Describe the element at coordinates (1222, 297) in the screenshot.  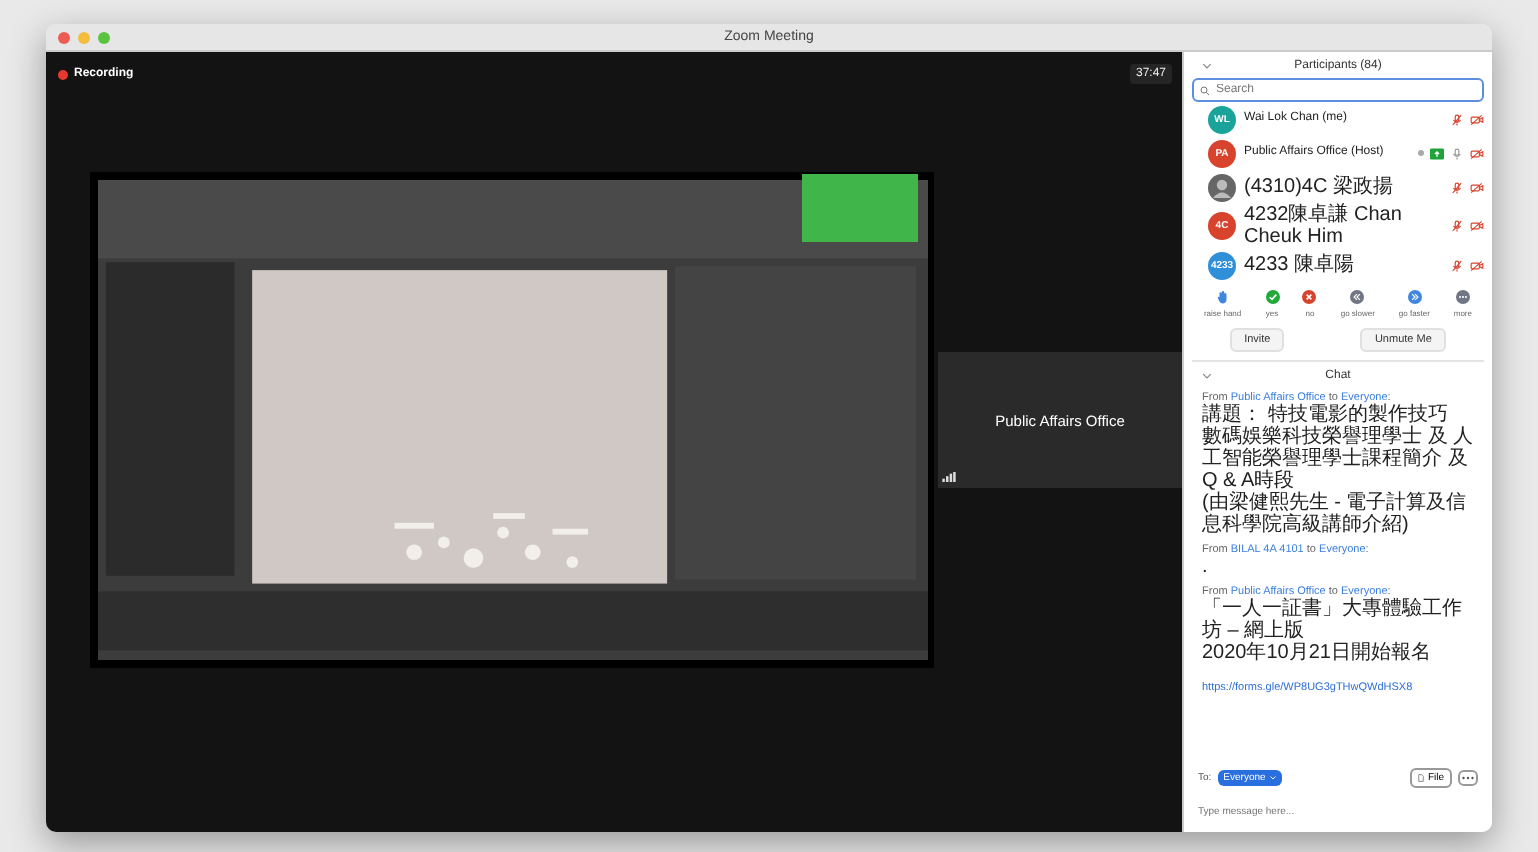
I see `raised-hand-icon` at that location.